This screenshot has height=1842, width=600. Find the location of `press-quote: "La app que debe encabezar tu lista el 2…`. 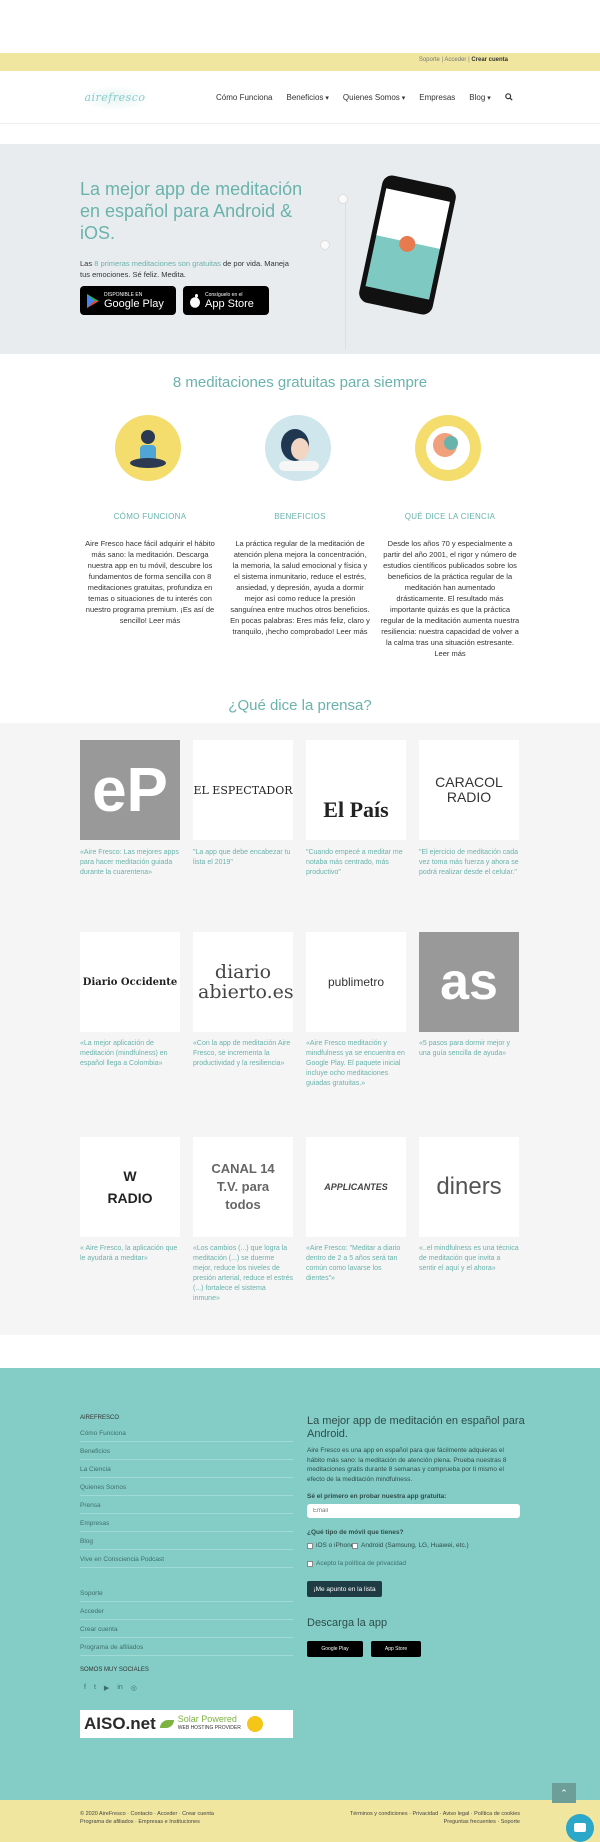

press-quote: "La app que debe encabezar tu lista el 2… is located at coordinates (243, 858).